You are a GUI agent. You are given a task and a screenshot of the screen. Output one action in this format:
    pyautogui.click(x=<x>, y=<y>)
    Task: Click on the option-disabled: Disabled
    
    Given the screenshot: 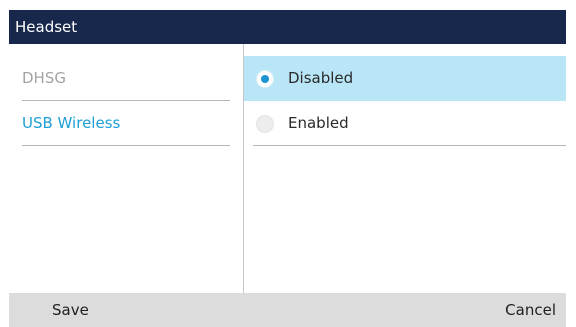 What is the action you would take?
    pyautogui.click(x=405, y=78)
    